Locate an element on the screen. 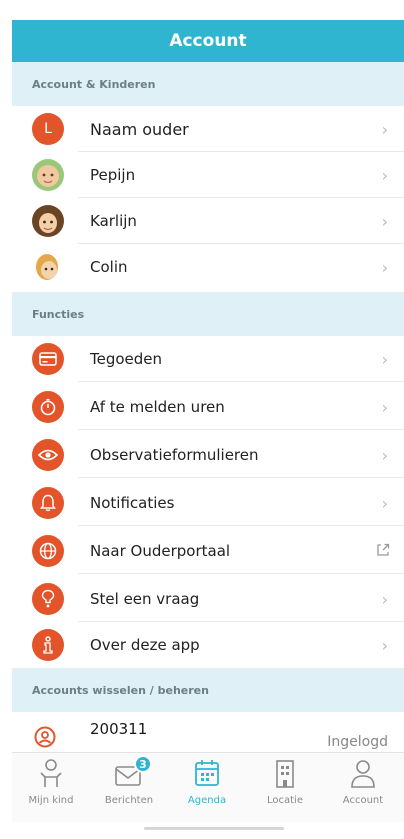 This screenshot has height=839, width=404. function-label: Naar Ouderportaal is located at coordinates (160, 551).